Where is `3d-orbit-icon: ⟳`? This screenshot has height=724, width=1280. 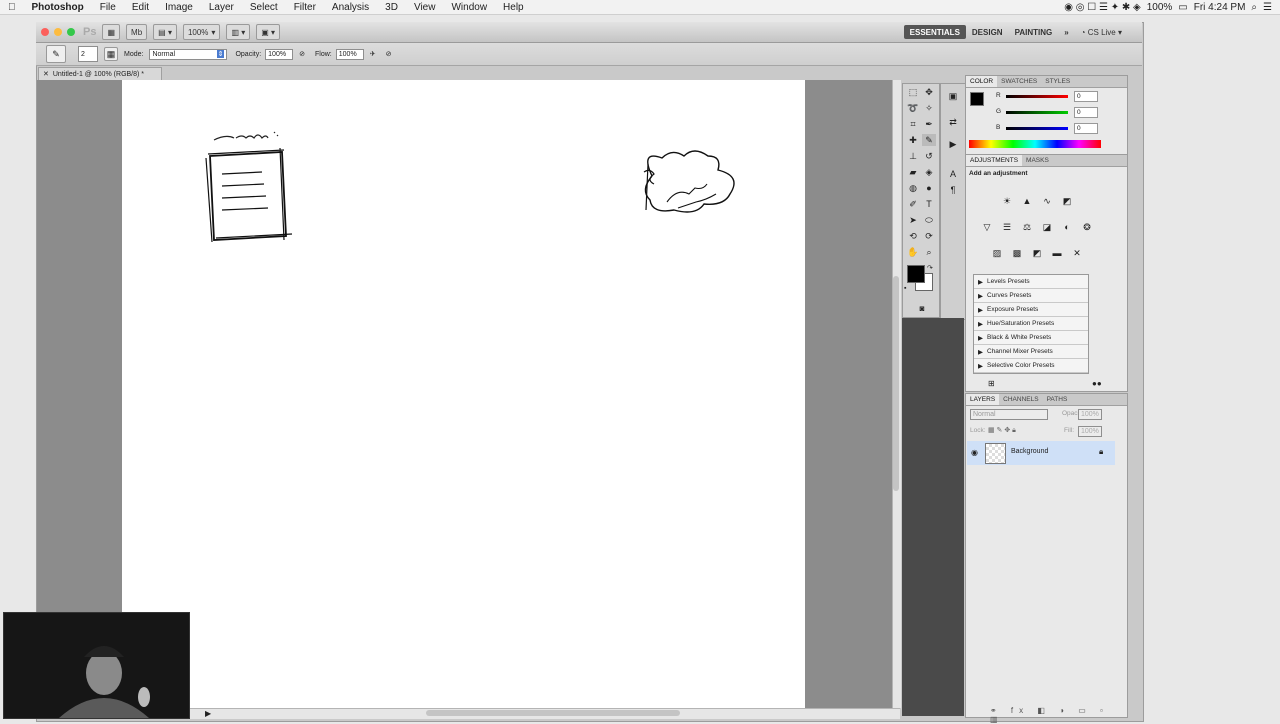 3d-orbit-icon: ⟳ is located at coordinates (929, 236).